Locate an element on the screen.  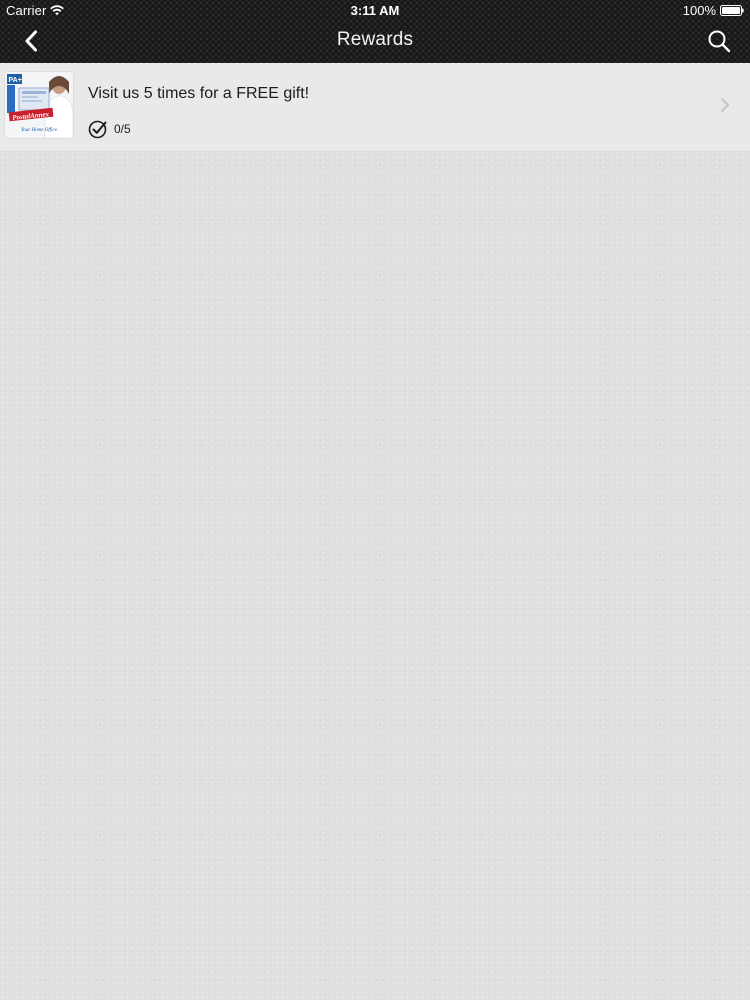
battery-percent: 100% is located at coordinates (699, 10).